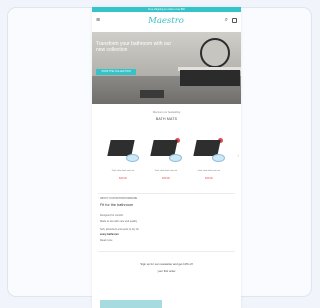 Image resolution: width=320 pixels, height=308 pixels. Describe the element at coordinates (109, 234) in the screenshot. I see `info-line: every bathroom` at that location.